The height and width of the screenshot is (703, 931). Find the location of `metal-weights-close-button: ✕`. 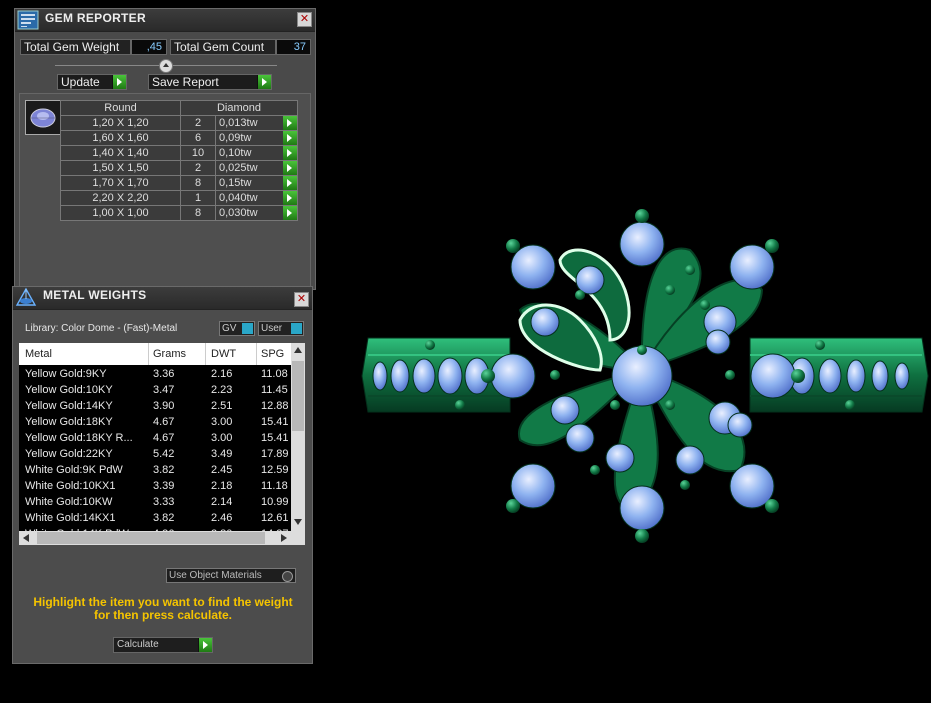

metal-weights-close-button: ✕ is located at coordinates (301, 299).